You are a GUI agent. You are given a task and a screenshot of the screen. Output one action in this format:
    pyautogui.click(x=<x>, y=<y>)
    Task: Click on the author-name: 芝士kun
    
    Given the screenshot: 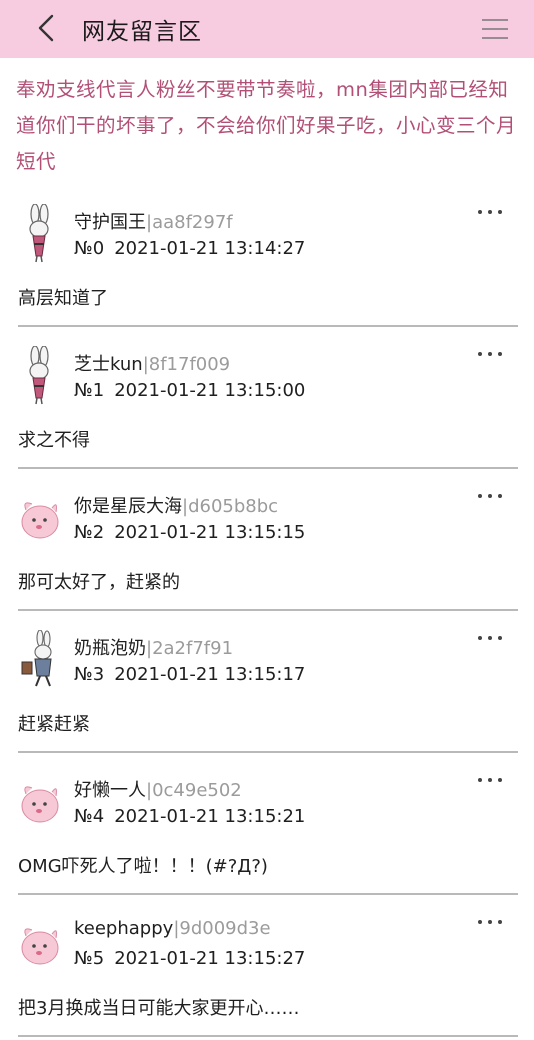 What is the action you would take?
    pyautogui.click(x=108, y=364)
    